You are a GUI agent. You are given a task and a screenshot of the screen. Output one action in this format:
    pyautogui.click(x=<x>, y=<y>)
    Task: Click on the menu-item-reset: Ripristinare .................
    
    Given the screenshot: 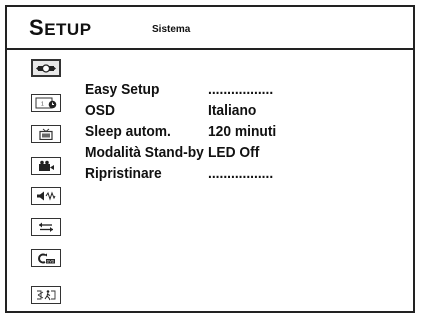 What is the action you would take?
    pyautogui.click(x=225, y=175)
    